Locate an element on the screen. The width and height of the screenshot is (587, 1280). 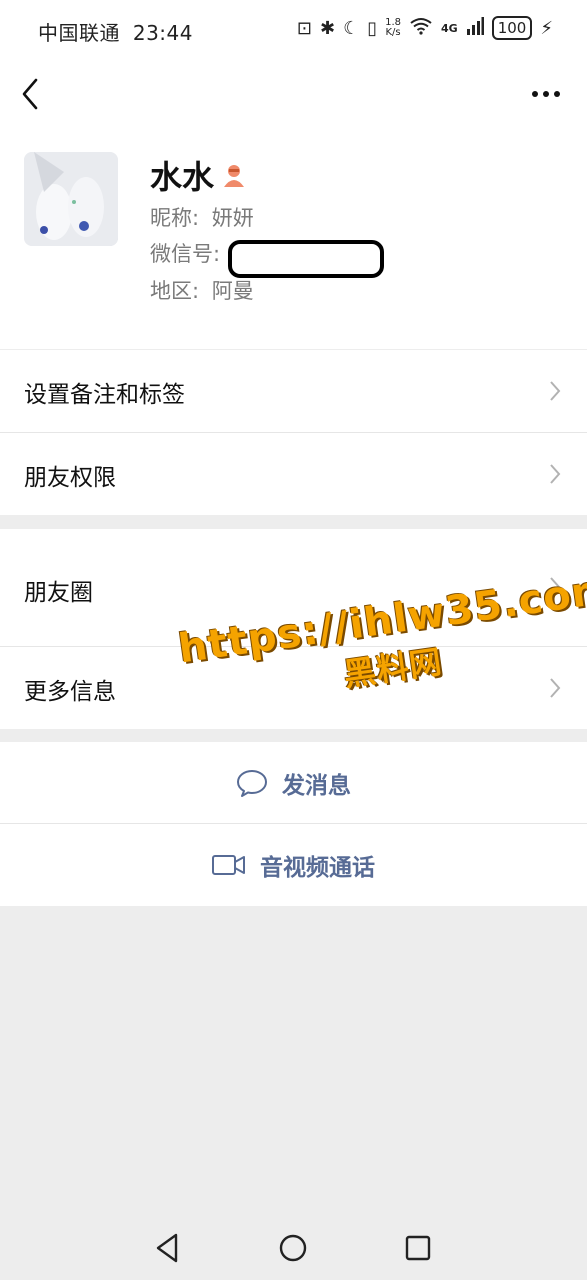
region-value: 阿曼 is located at coordinates (232, 291).